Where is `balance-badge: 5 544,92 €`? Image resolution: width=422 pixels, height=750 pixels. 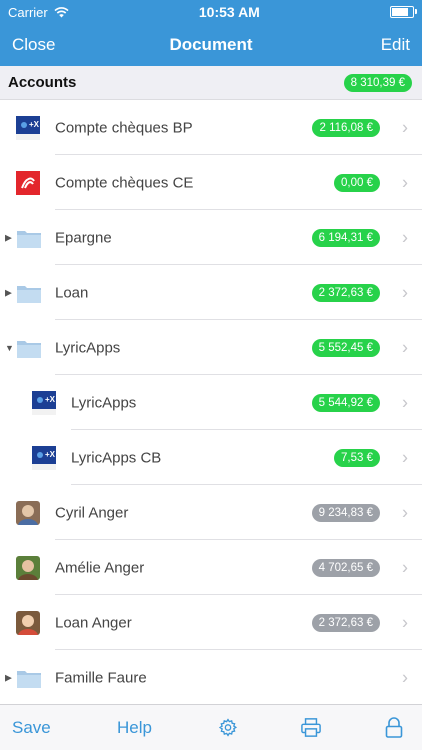 balance-badge: 5 544,92 € is located at coordinates (345, 402).